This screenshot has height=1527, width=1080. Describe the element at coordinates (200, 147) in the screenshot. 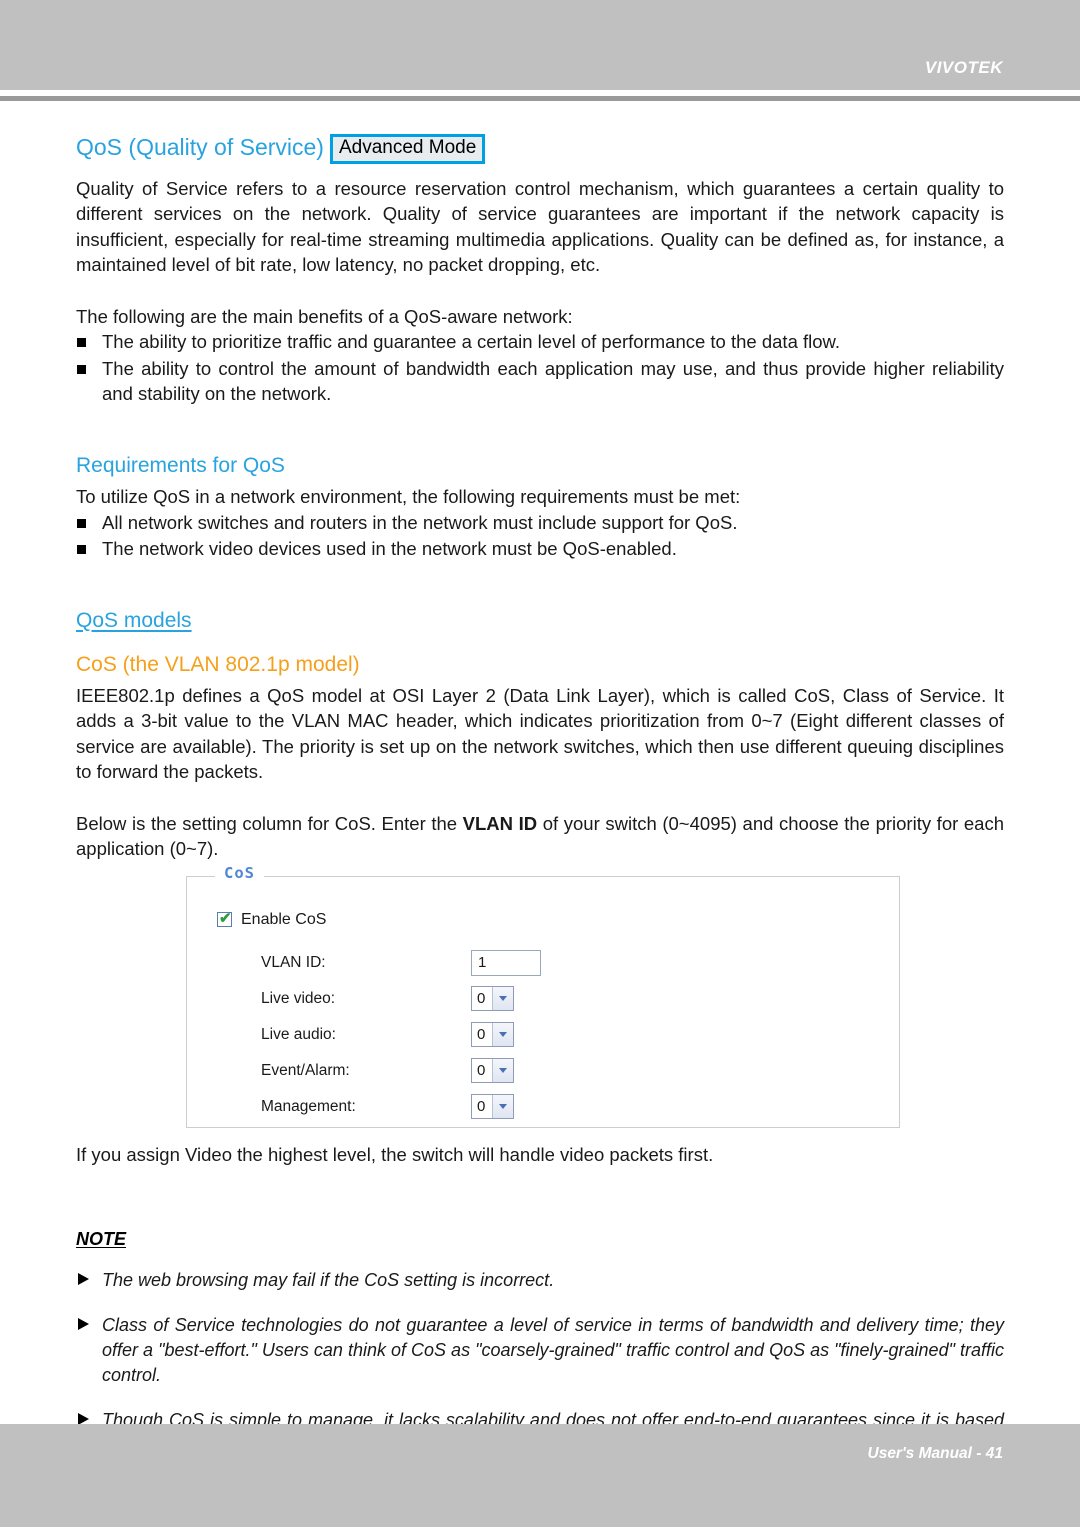

I see `page-title-text: QoS (Quality of Service)` at that location.